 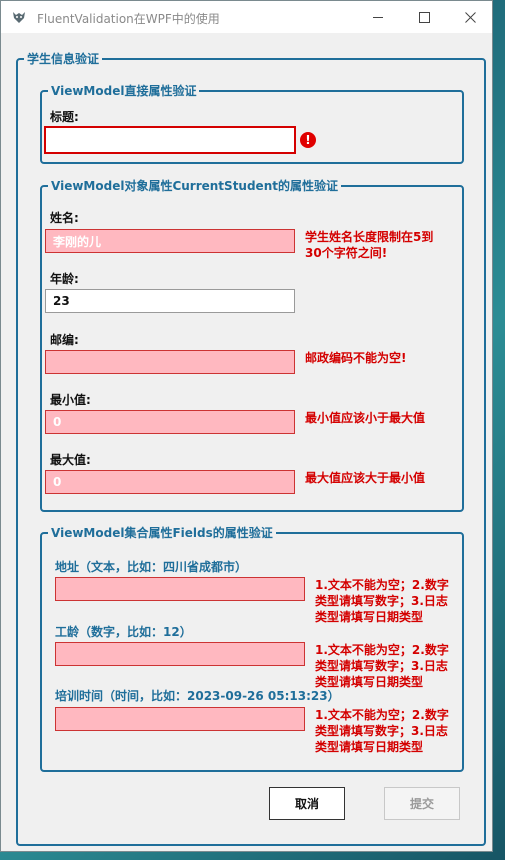 I want to click on max-input, so click(x=170, y=482).